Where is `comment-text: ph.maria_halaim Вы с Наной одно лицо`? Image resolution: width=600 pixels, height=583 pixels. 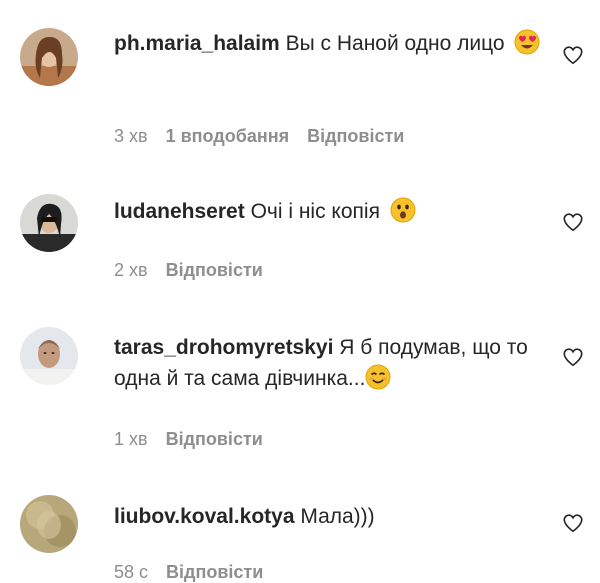
comment-text: ph.maria_halaim Вы с Наной одно лицо is located at coordinates (329, 46).